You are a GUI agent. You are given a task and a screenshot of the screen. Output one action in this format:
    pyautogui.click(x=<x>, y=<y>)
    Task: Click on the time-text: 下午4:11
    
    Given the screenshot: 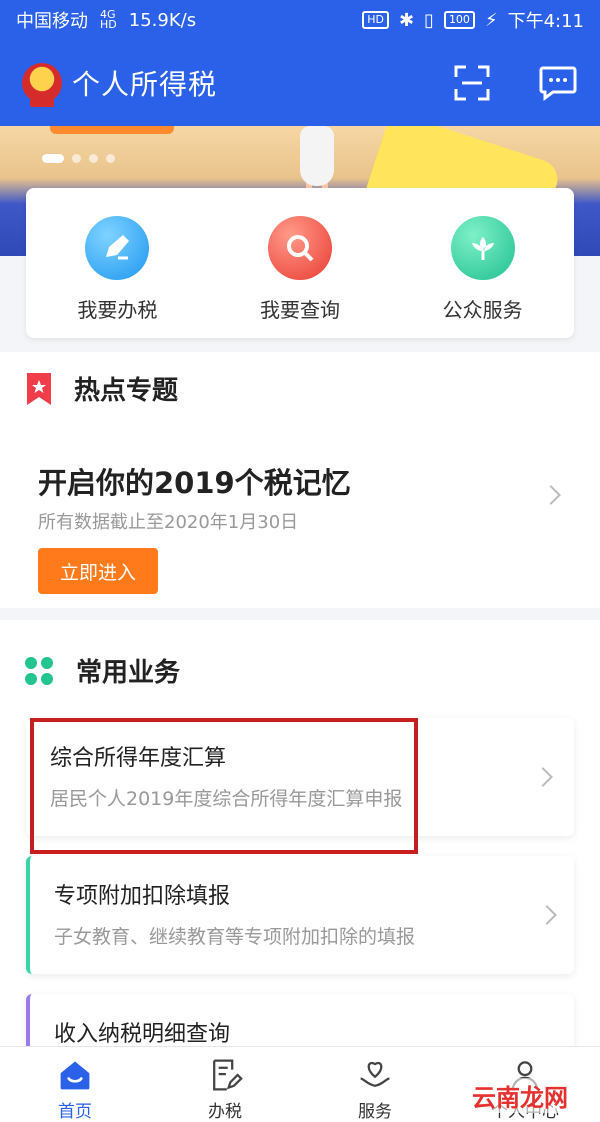 What is the action you would take?
    pyautogui.click(x=545, y=21)
    